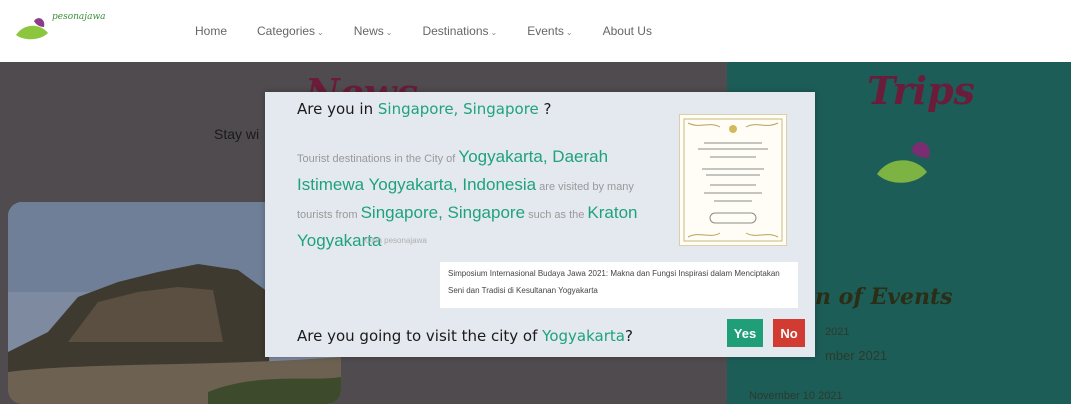 Image resolution: width=1071 pixels, height=404 pixels. I want to click on nav-categories: Categories ⌄, so click(290, 31).